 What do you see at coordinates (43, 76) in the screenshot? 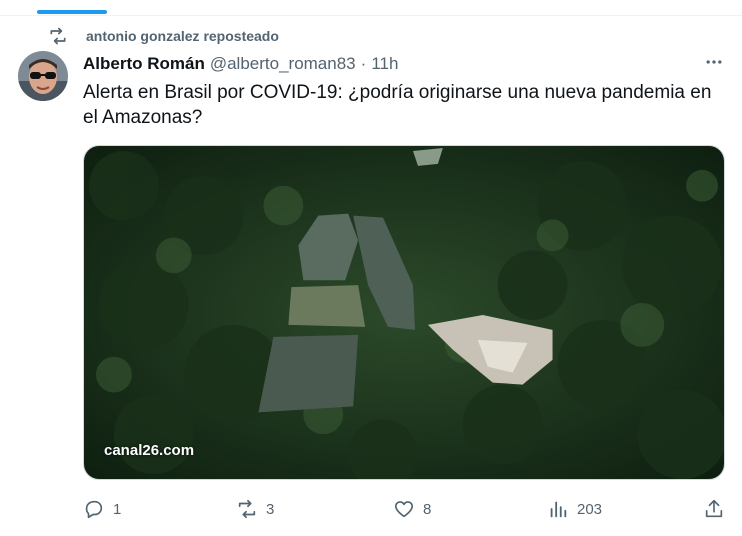
I see `avatar` at bounding box center [43, 76].